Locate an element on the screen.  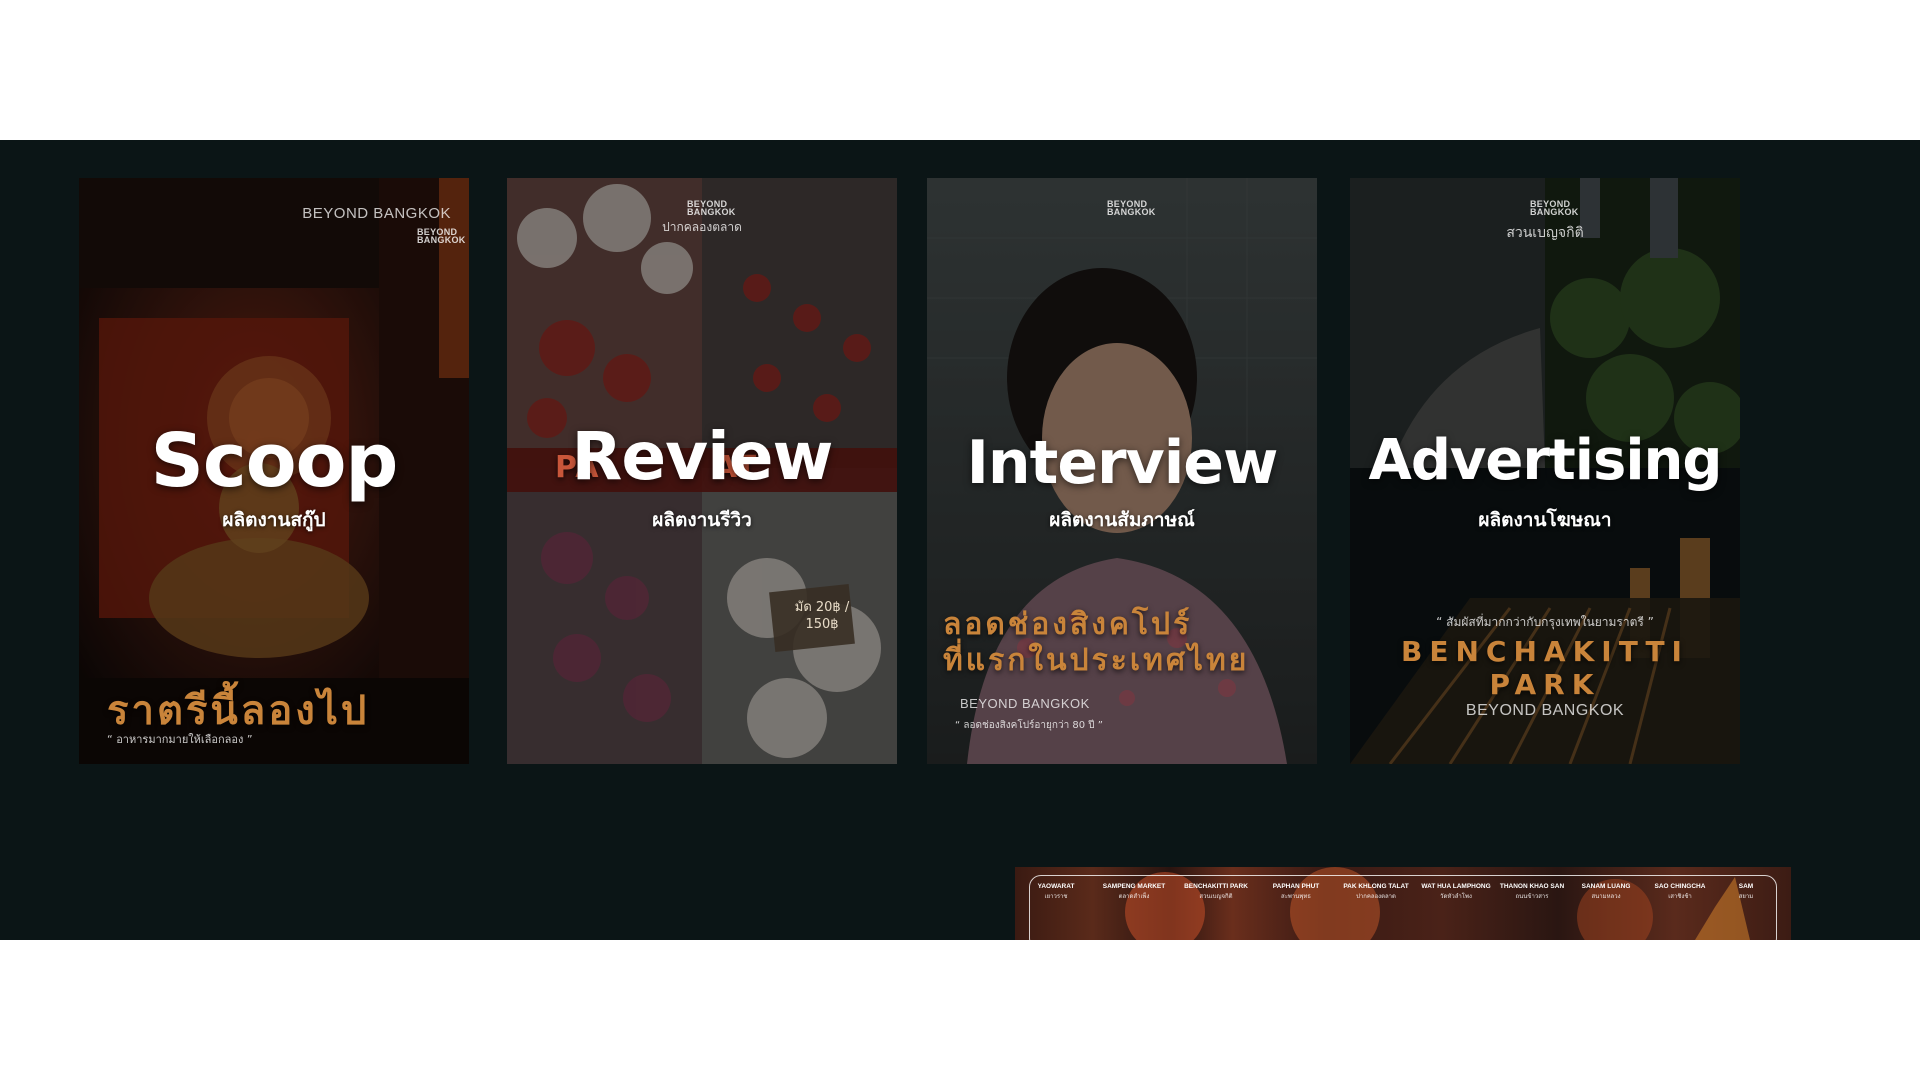
stop-en: SAO CHINGCHA is located at coordinates (1680, 886).